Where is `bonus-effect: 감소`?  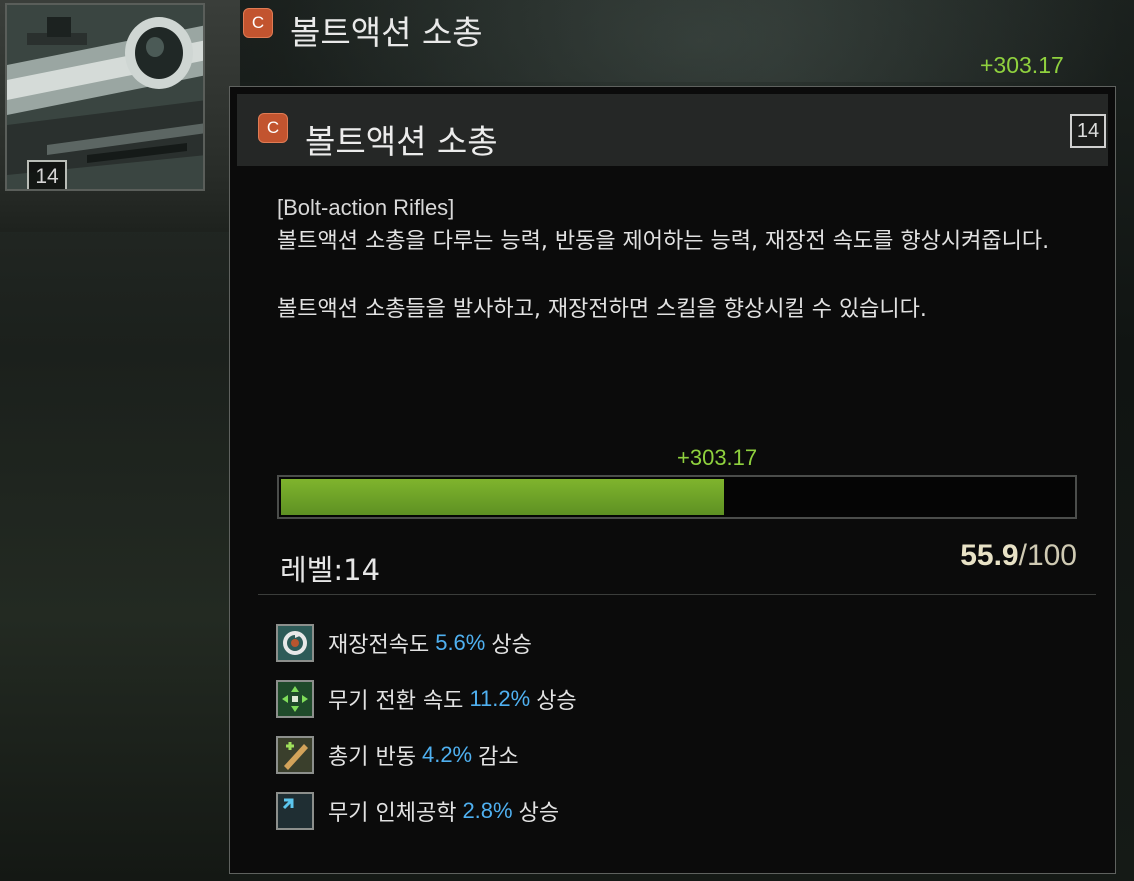
bonus-effect: 감소 is located at coordinates (498, 757).